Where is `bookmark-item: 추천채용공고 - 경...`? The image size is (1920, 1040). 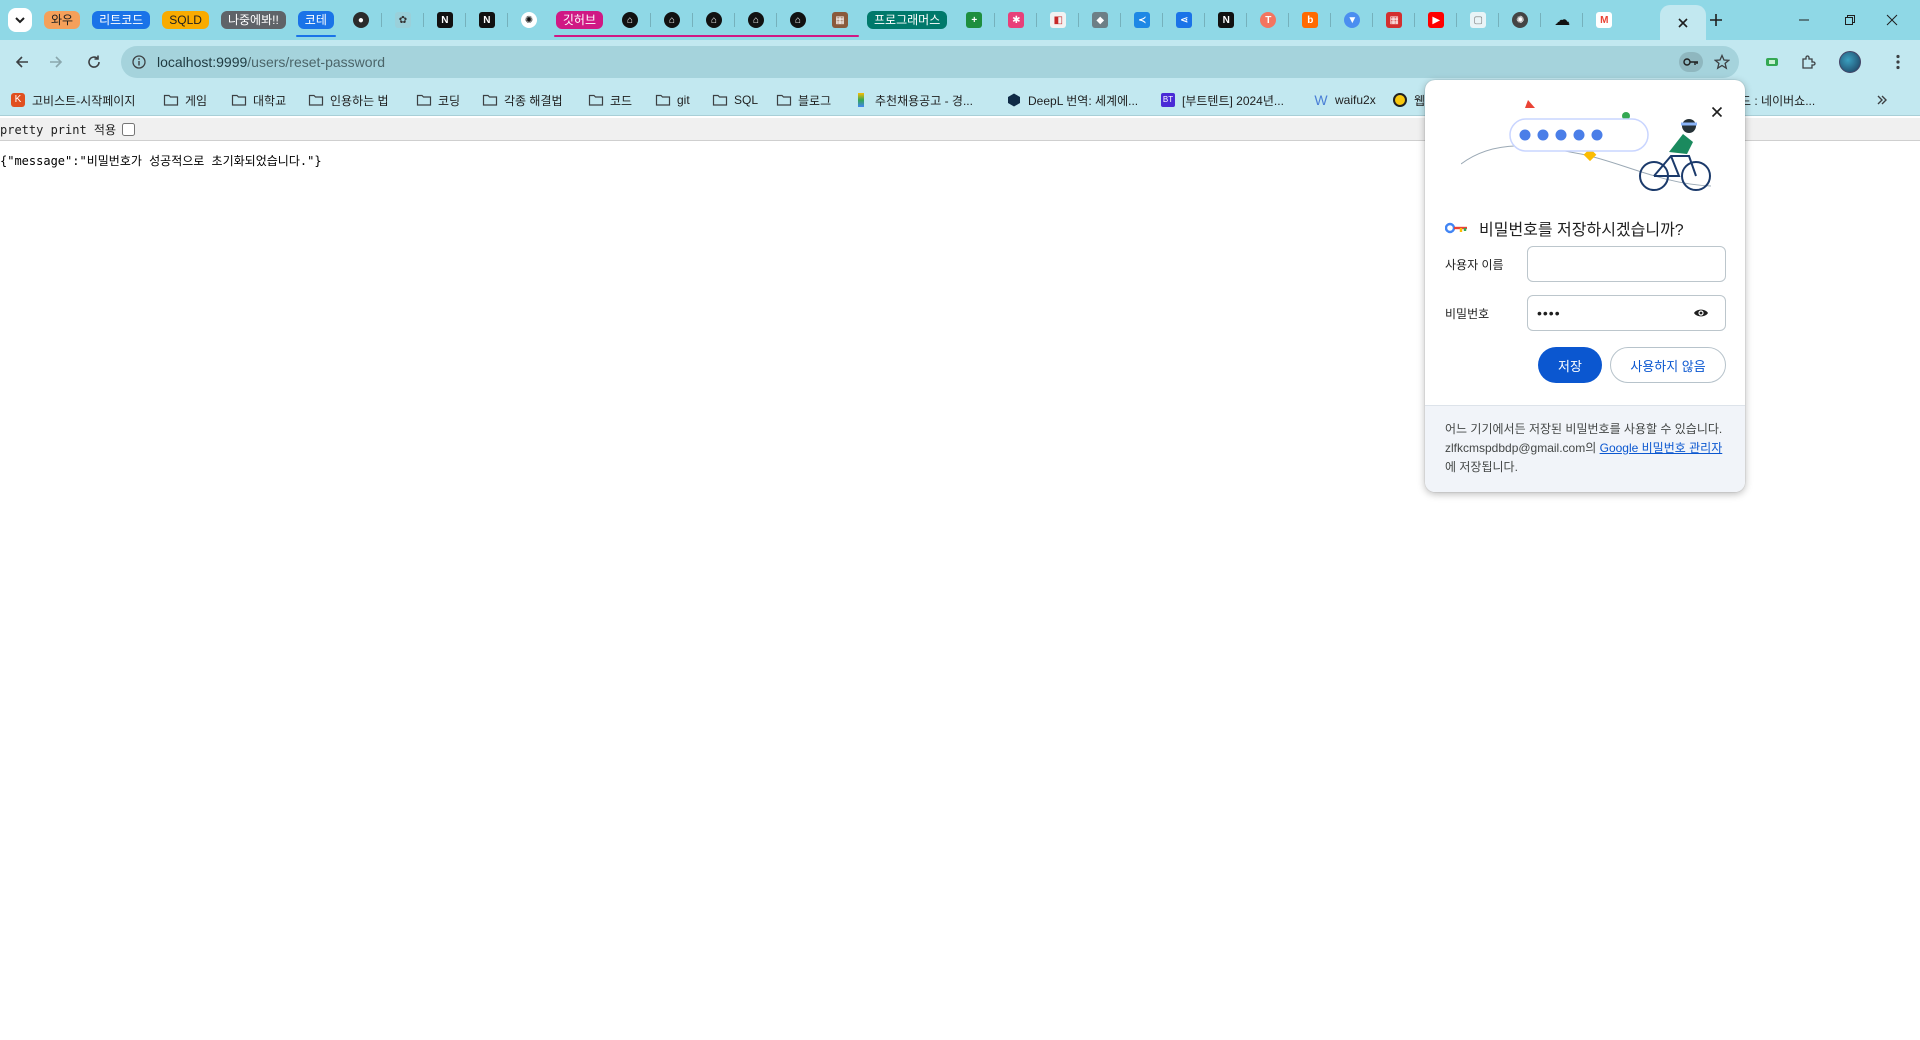 bookmark-item: 추천채용공고 - 경... is located at coordinates (913, 100).